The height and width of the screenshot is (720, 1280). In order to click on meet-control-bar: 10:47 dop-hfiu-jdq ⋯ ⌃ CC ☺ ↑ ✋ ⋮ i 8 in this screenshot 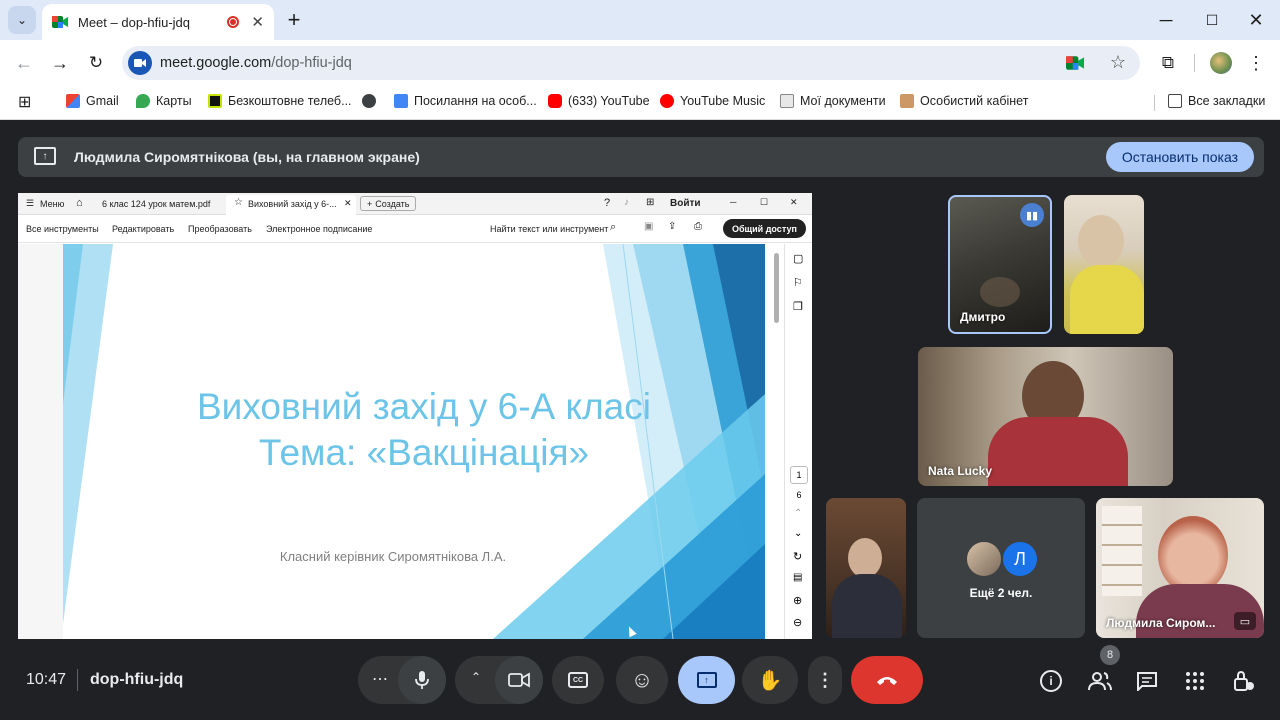, I will do `click(640, 682)`.